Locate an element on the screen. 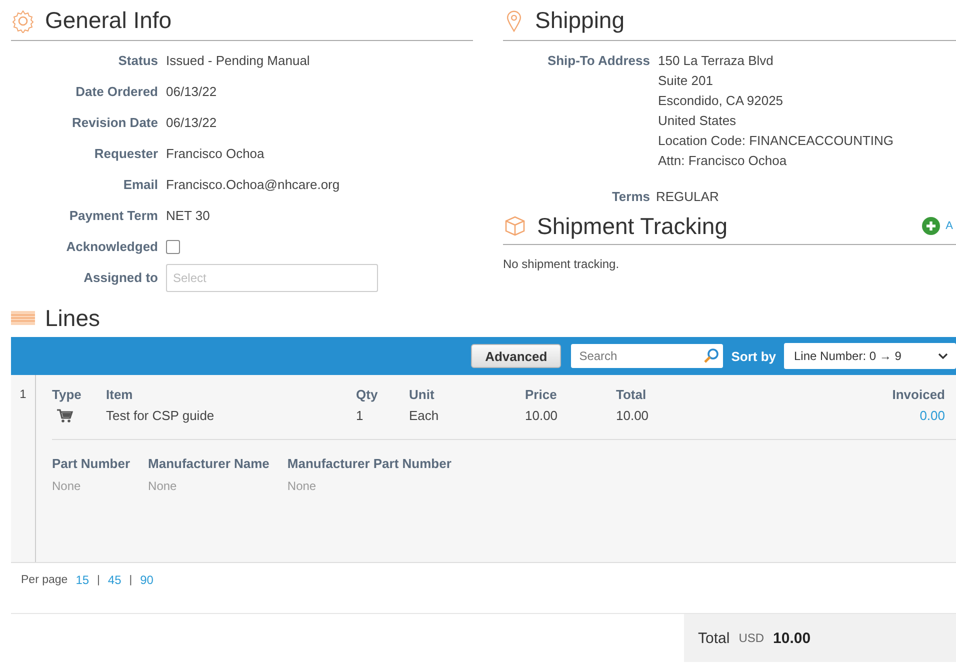 The width and height of the screenshot is (956, 663). empty-message: No shipment tracking. is located at coordinates (561, 264).